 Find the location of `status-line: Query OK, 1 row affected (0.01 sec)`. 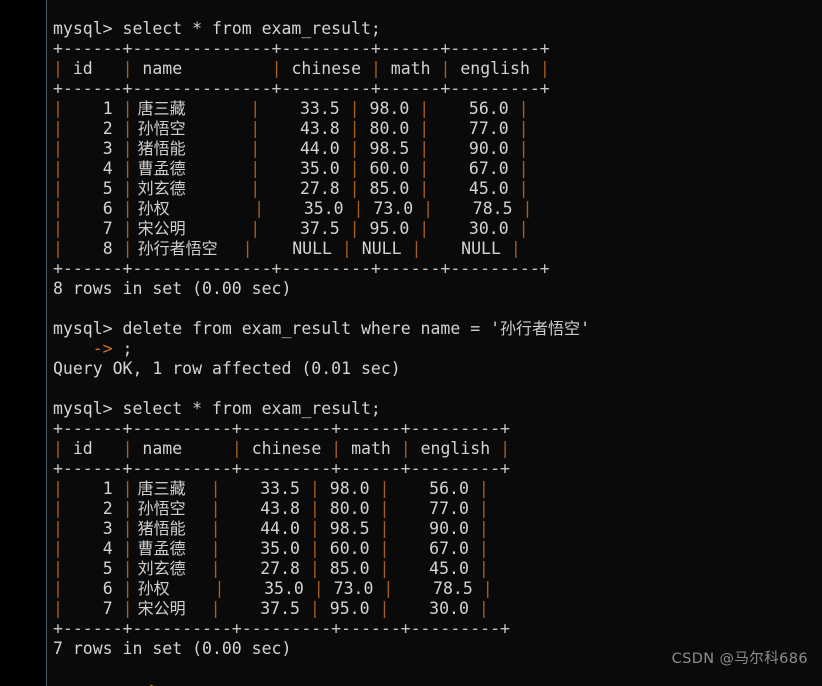

status-line: Query OK, 1 row affected (0.01 sec) is located at coordinates (227, 368).